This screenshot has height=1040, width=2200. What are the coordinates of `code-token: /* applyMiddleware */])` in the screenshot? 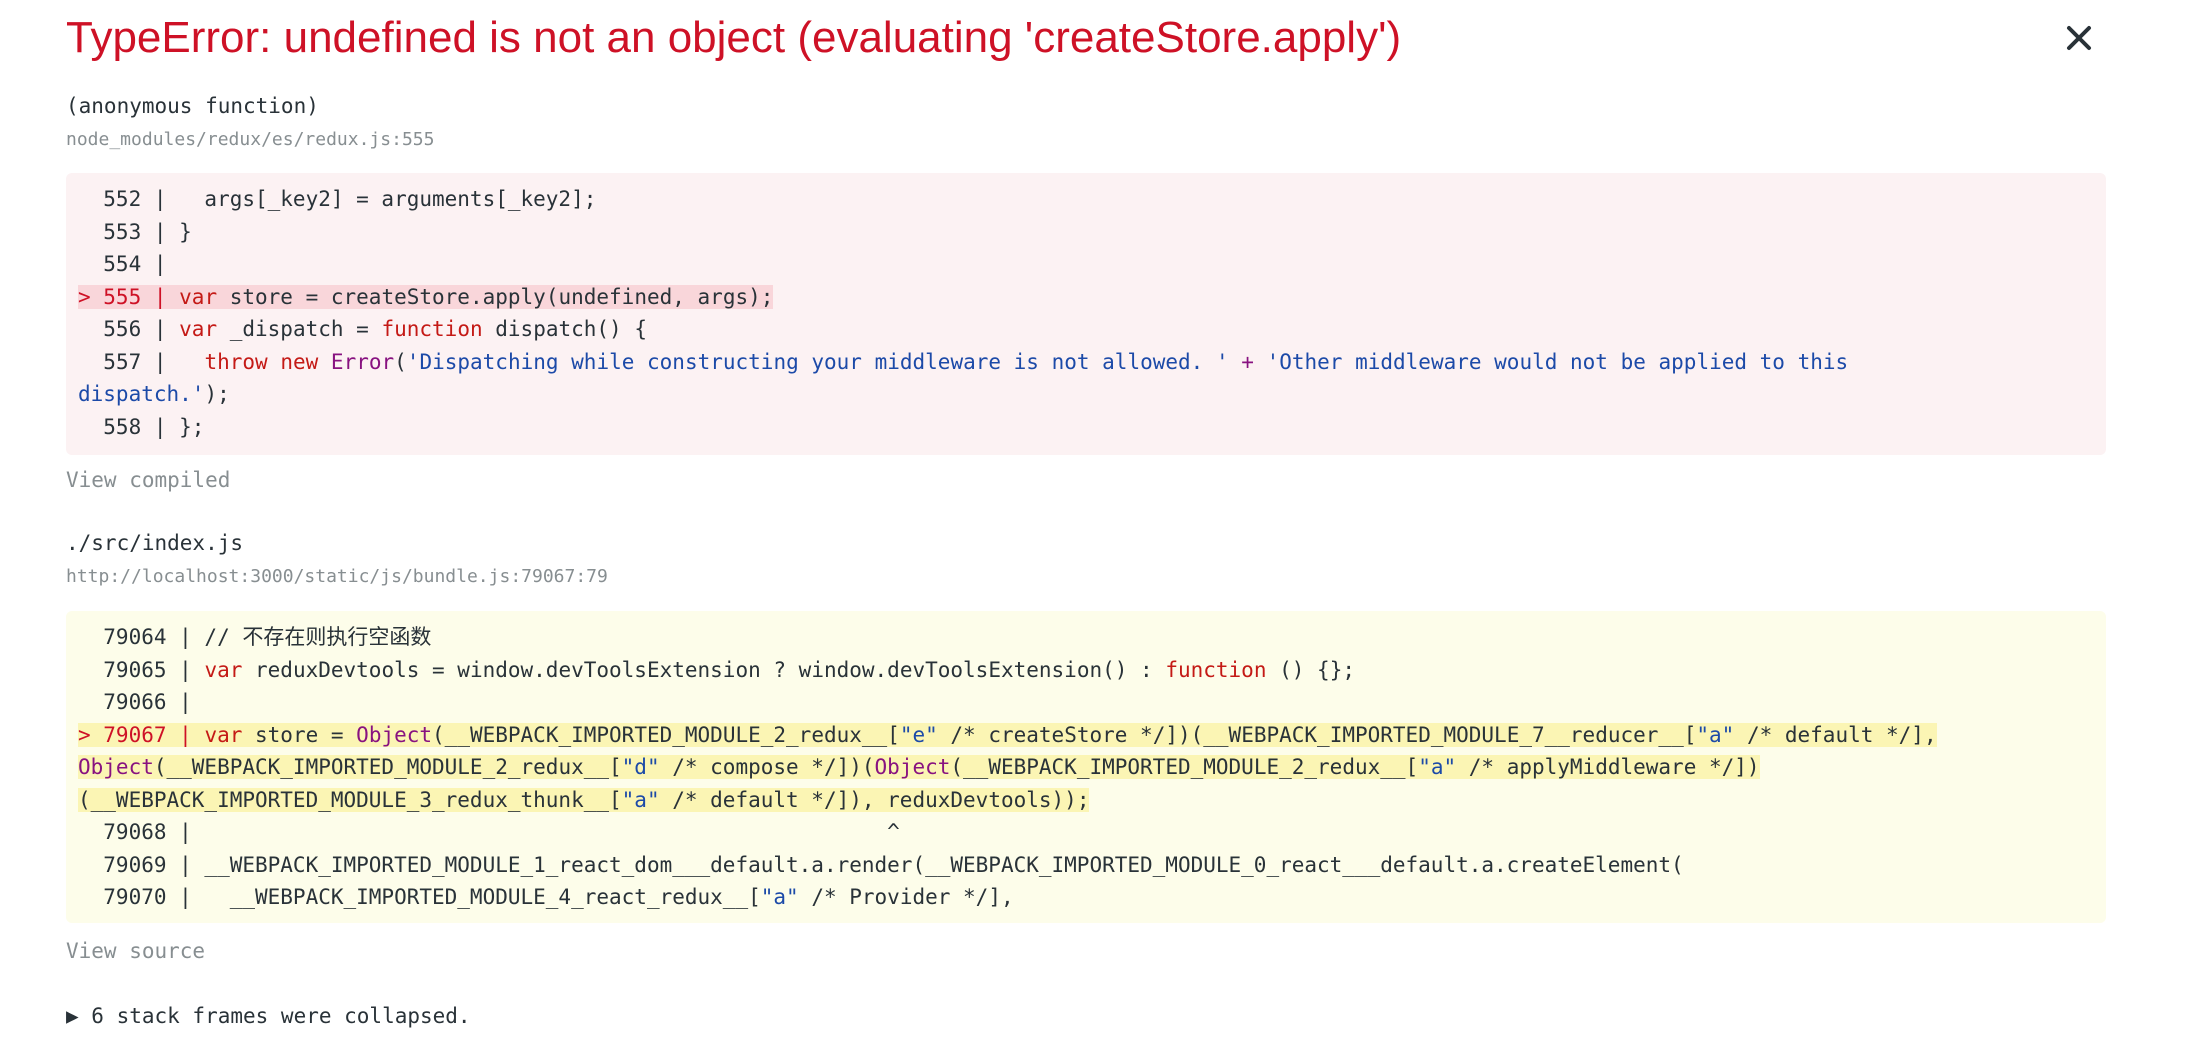 It's located at (1608, 767).